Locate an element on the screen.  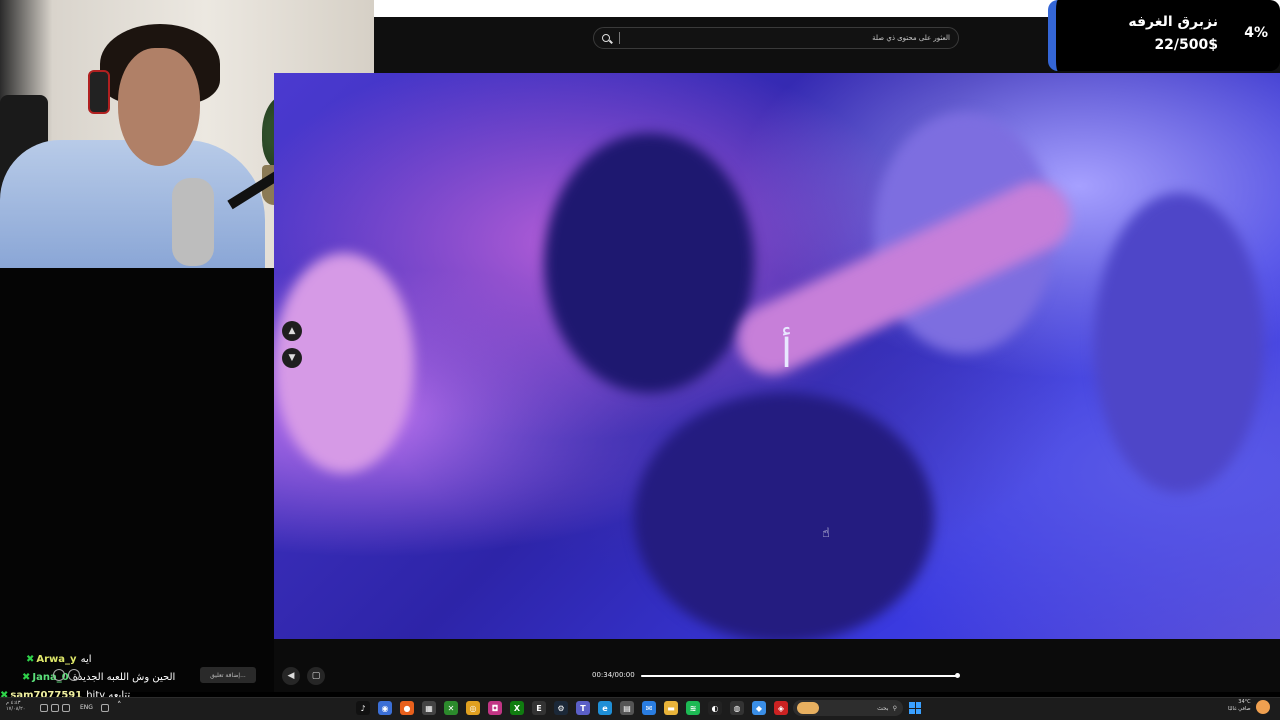
player-controls is located at coordinates (777, 665).